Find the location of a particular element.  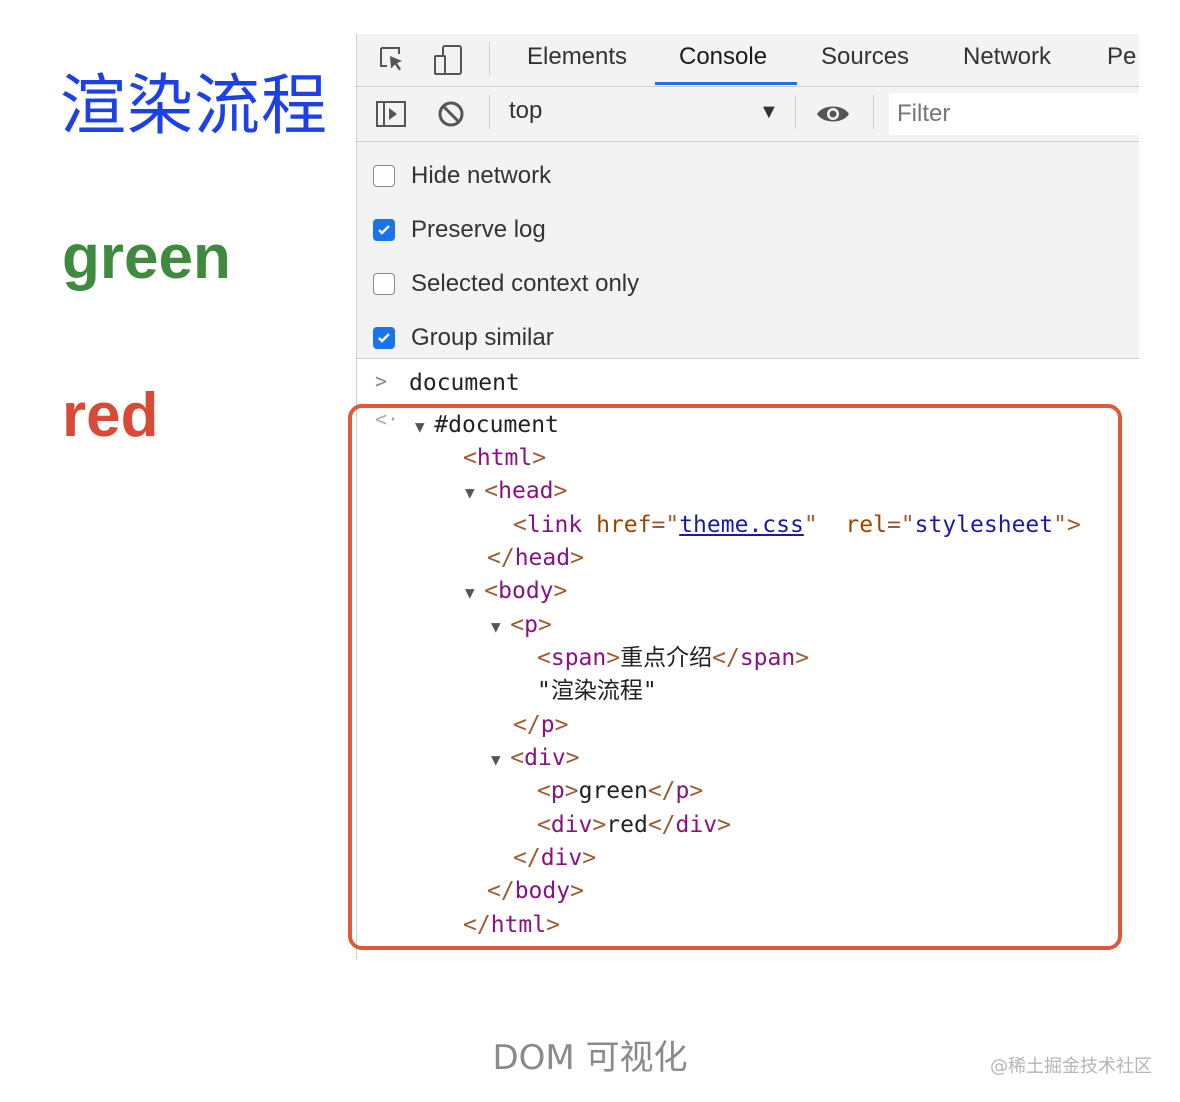

active-tab-indicator is located at coordinates (726, 83).